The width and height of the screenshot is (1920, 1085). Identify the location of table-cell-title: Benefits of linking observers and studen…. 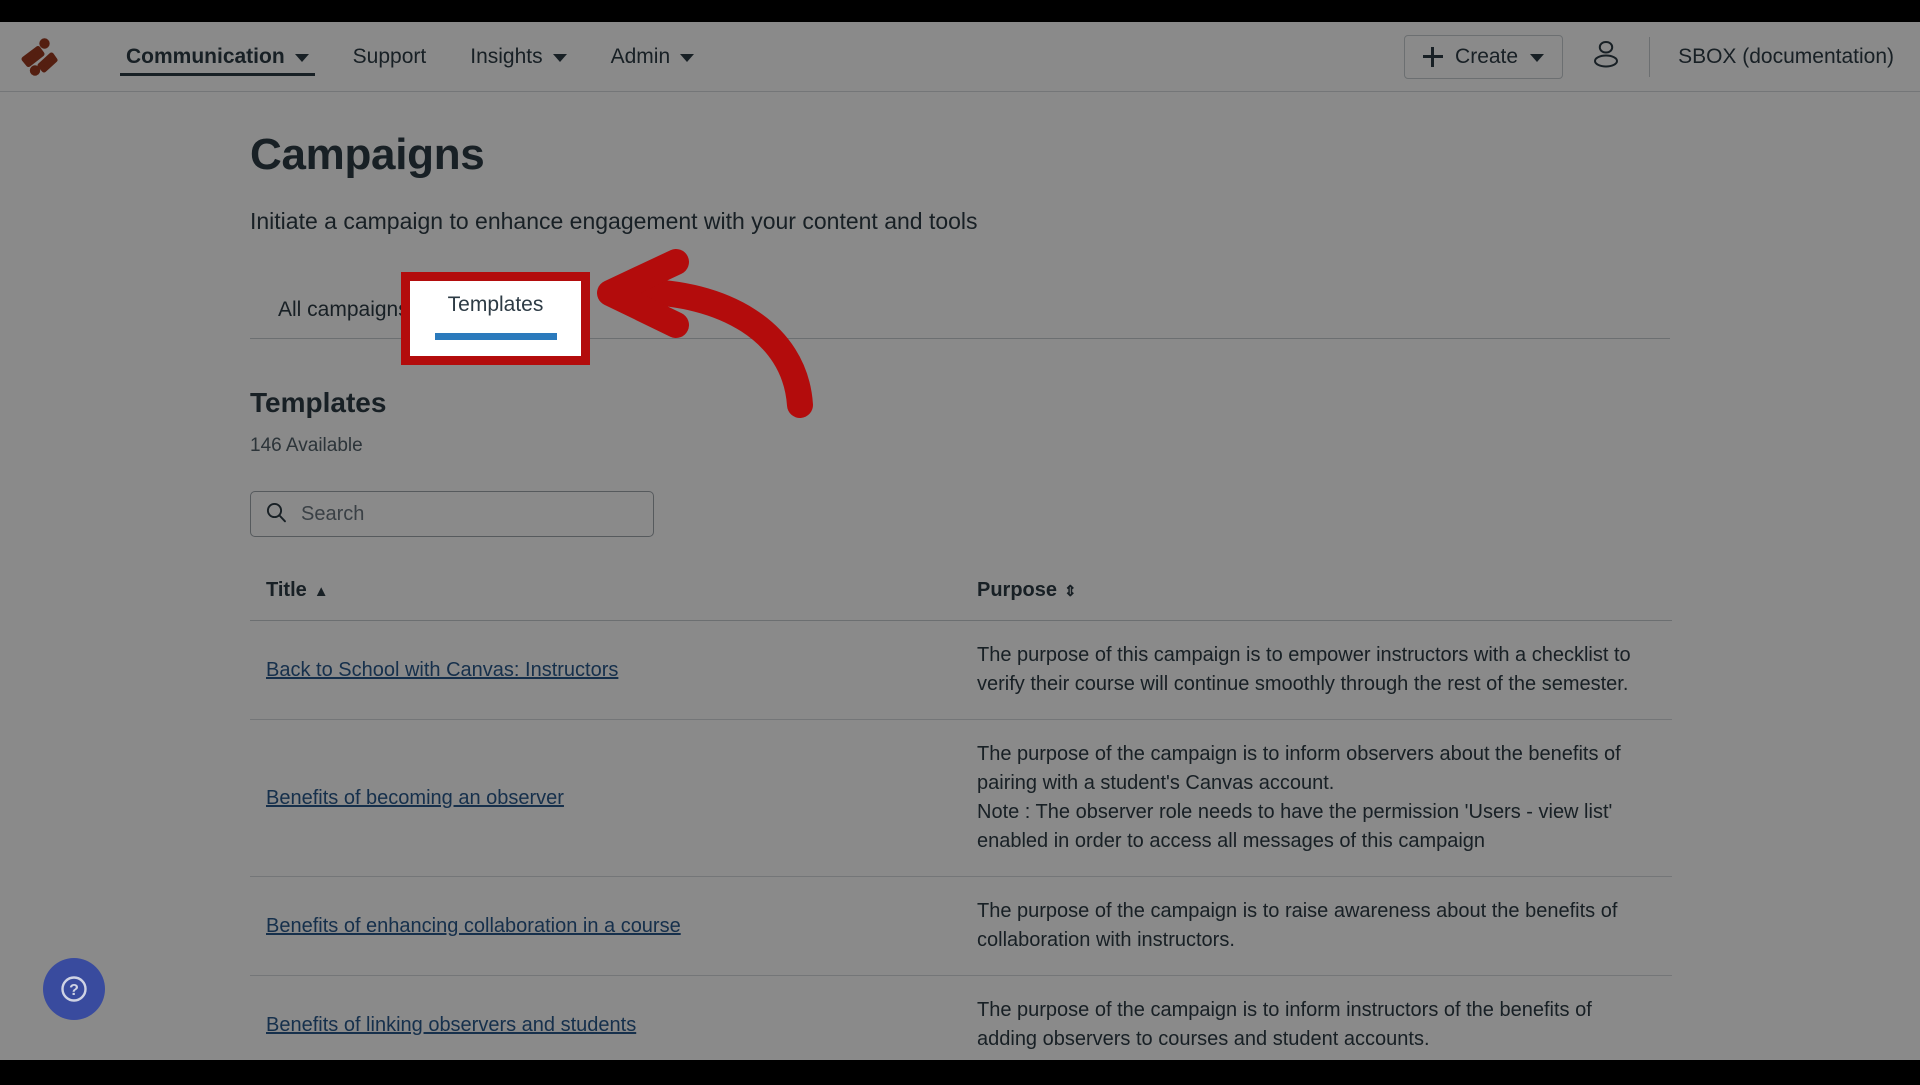
(605, 1017).